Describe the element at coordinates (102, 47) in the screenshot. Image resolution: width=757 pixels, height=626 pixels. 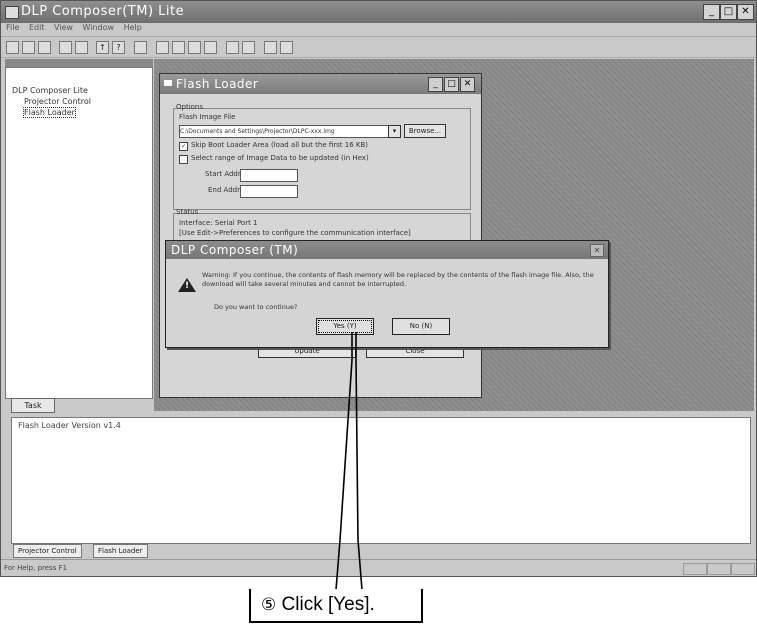
I see `up-arrow-icon: ↑` at that location.